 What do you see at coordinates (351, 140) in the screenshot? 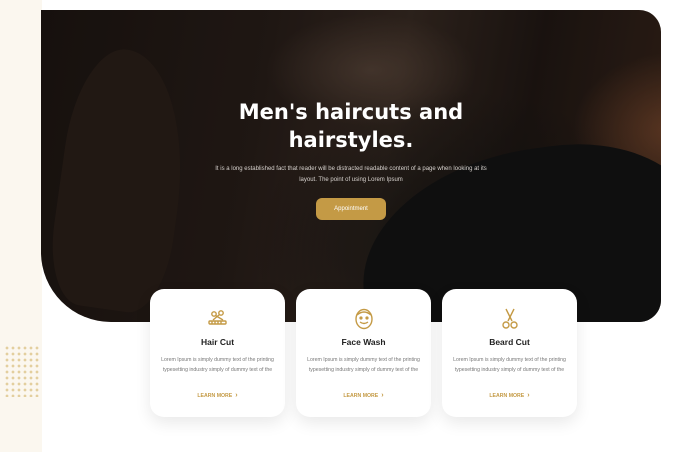
I see `hero-title-line-2: hairstyles.` at bounding box center [351, 140].